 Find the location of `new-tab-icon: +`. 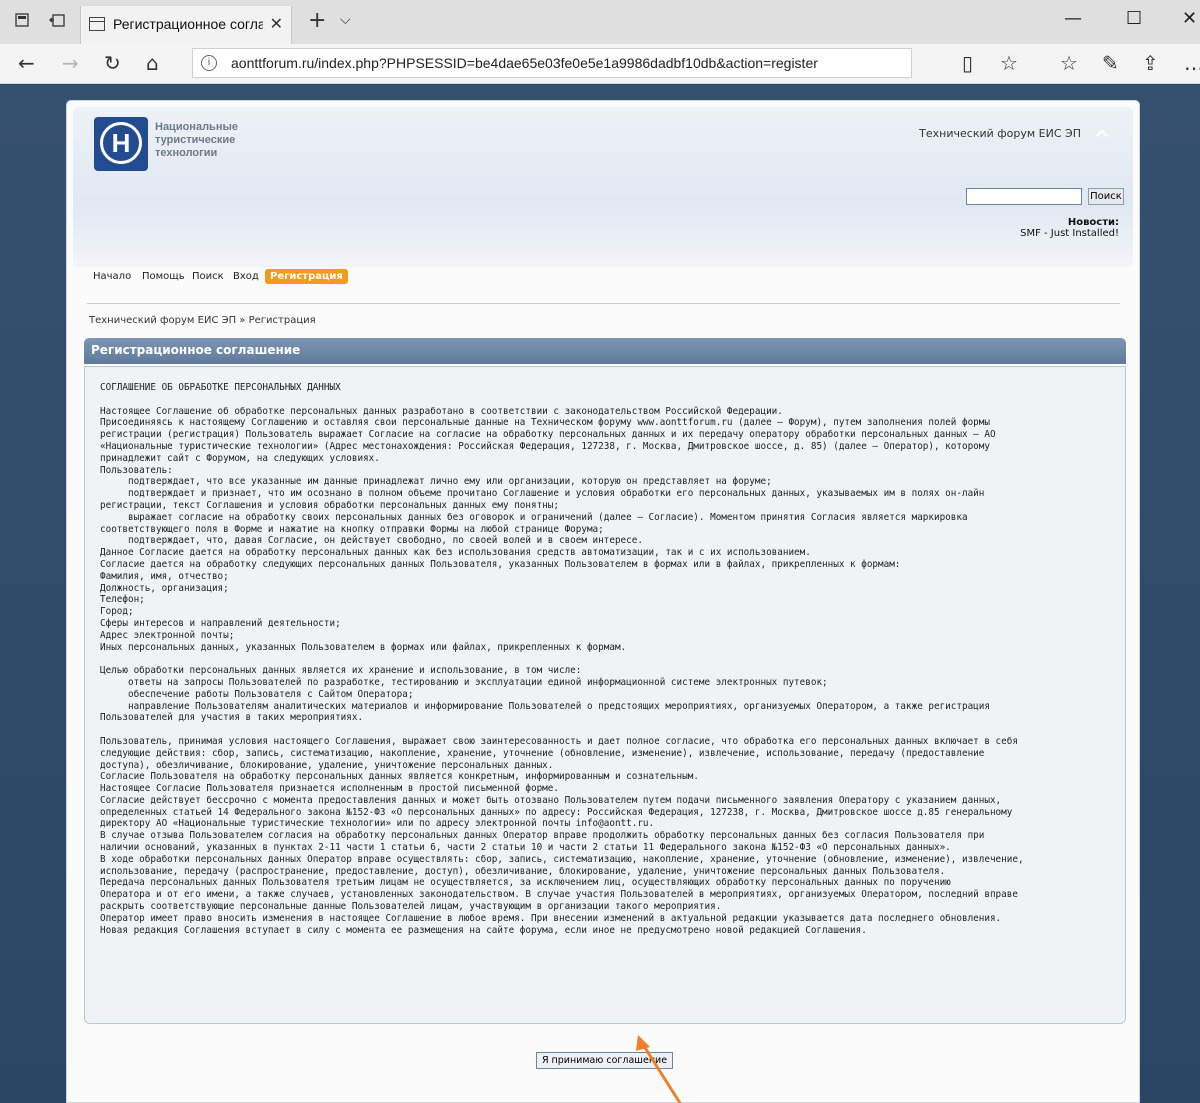

new-tab-icon: + is located at coordinates (317, 20).